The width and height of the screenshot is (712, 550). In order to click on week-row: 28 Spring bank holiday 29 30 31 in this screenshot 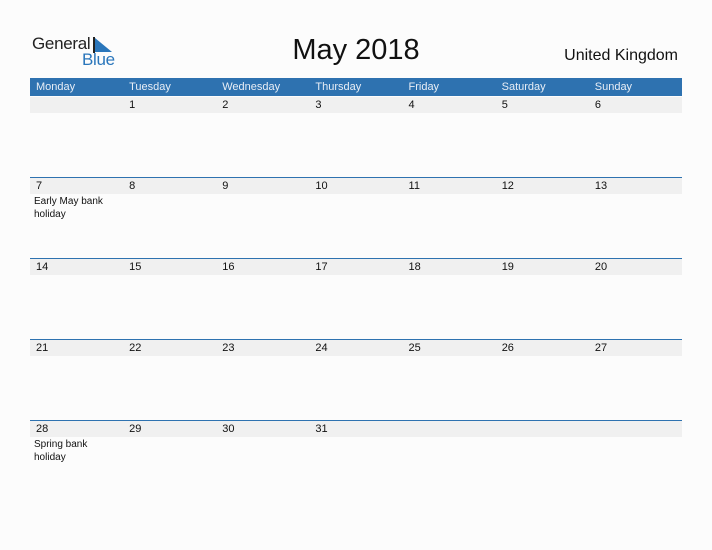, I will do `click(356, 461)`.